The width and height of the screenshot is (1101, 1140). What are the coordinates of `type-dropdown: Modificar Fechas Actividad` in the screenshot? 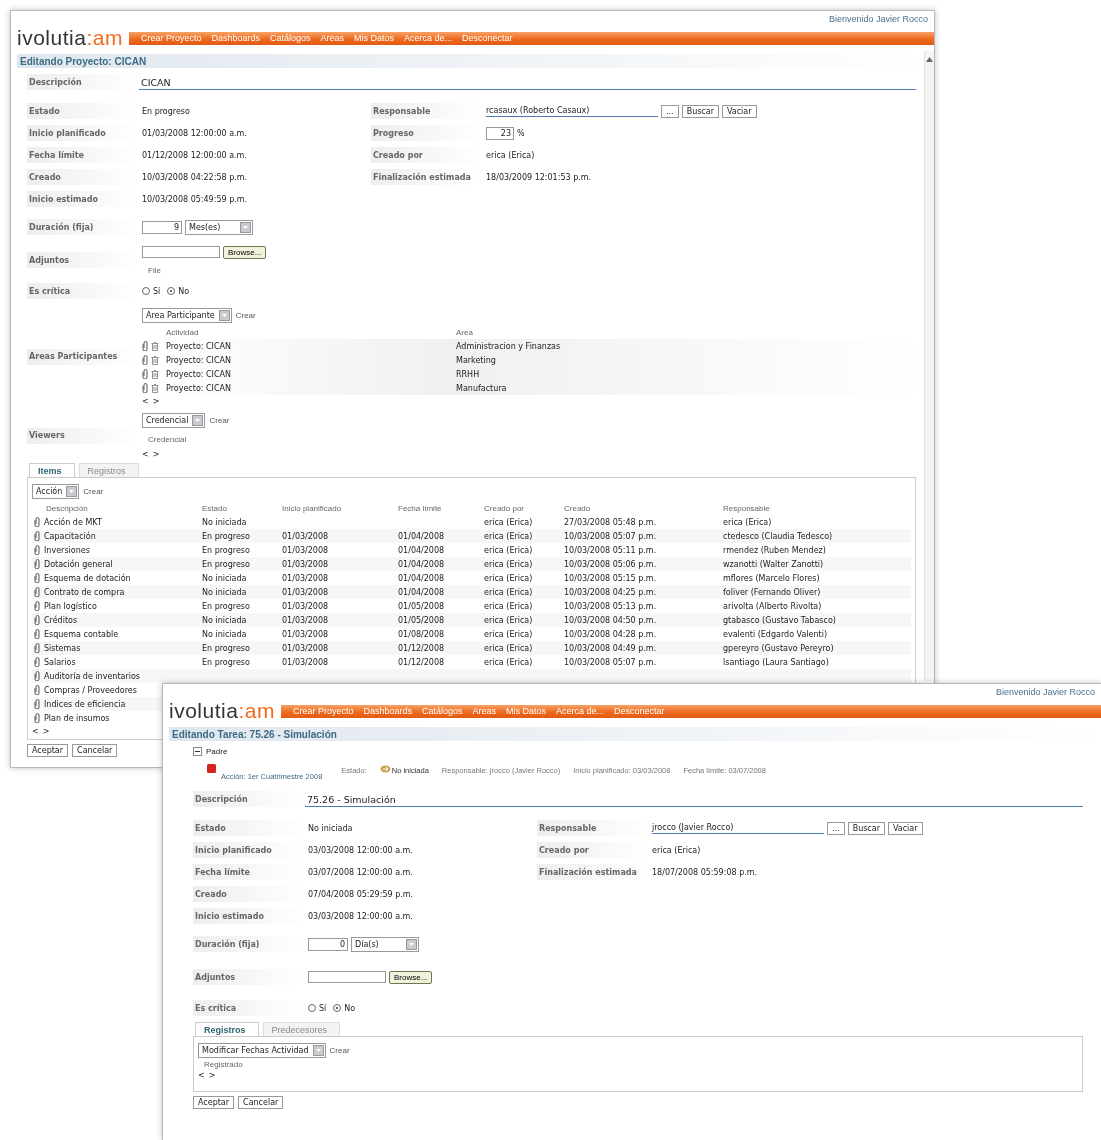 It's located at (262, 1050).